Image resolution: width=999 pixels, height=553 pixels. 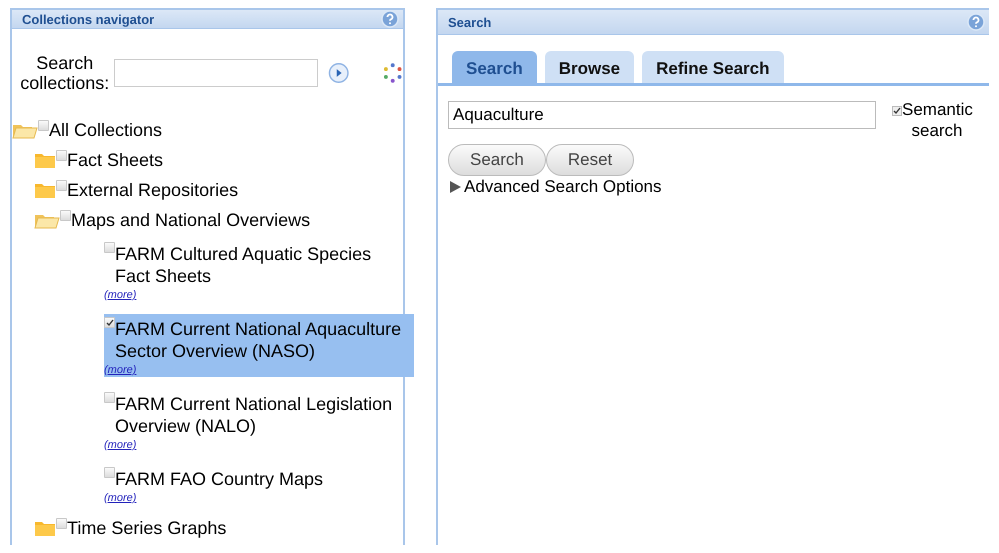 I want to click on collection-item: FARM Current National Legislation Overview (NALO) (more), so click(x=259, y=420).